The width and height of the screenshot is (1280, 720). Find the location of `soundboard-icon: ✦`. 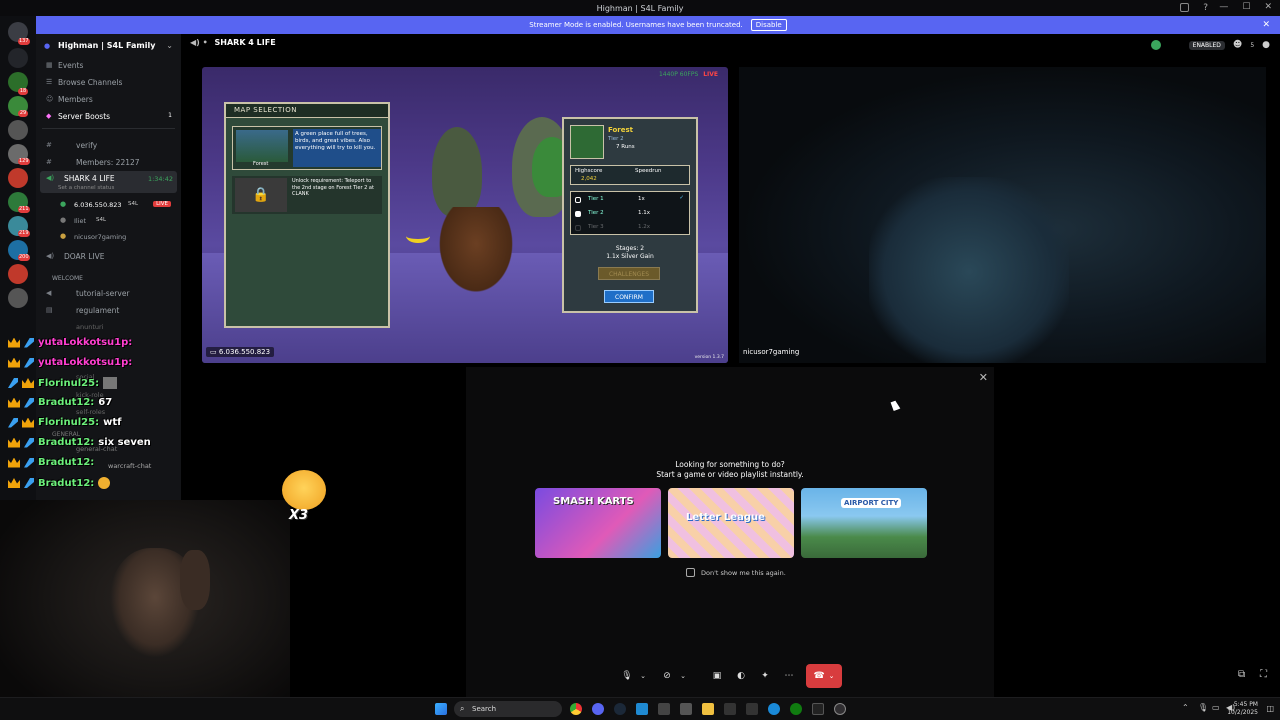

soundboard-icon: ✦ is located at coordinates (765, 676).